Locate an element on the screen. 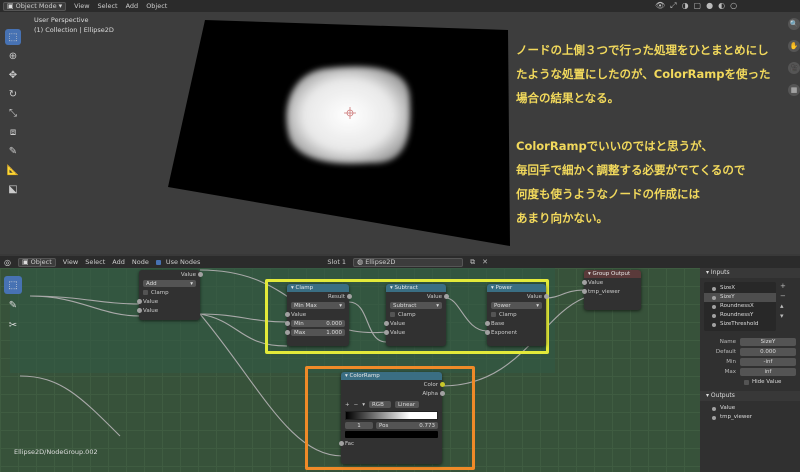  ne-menu-node: Node is located at coordinates (140, 262).